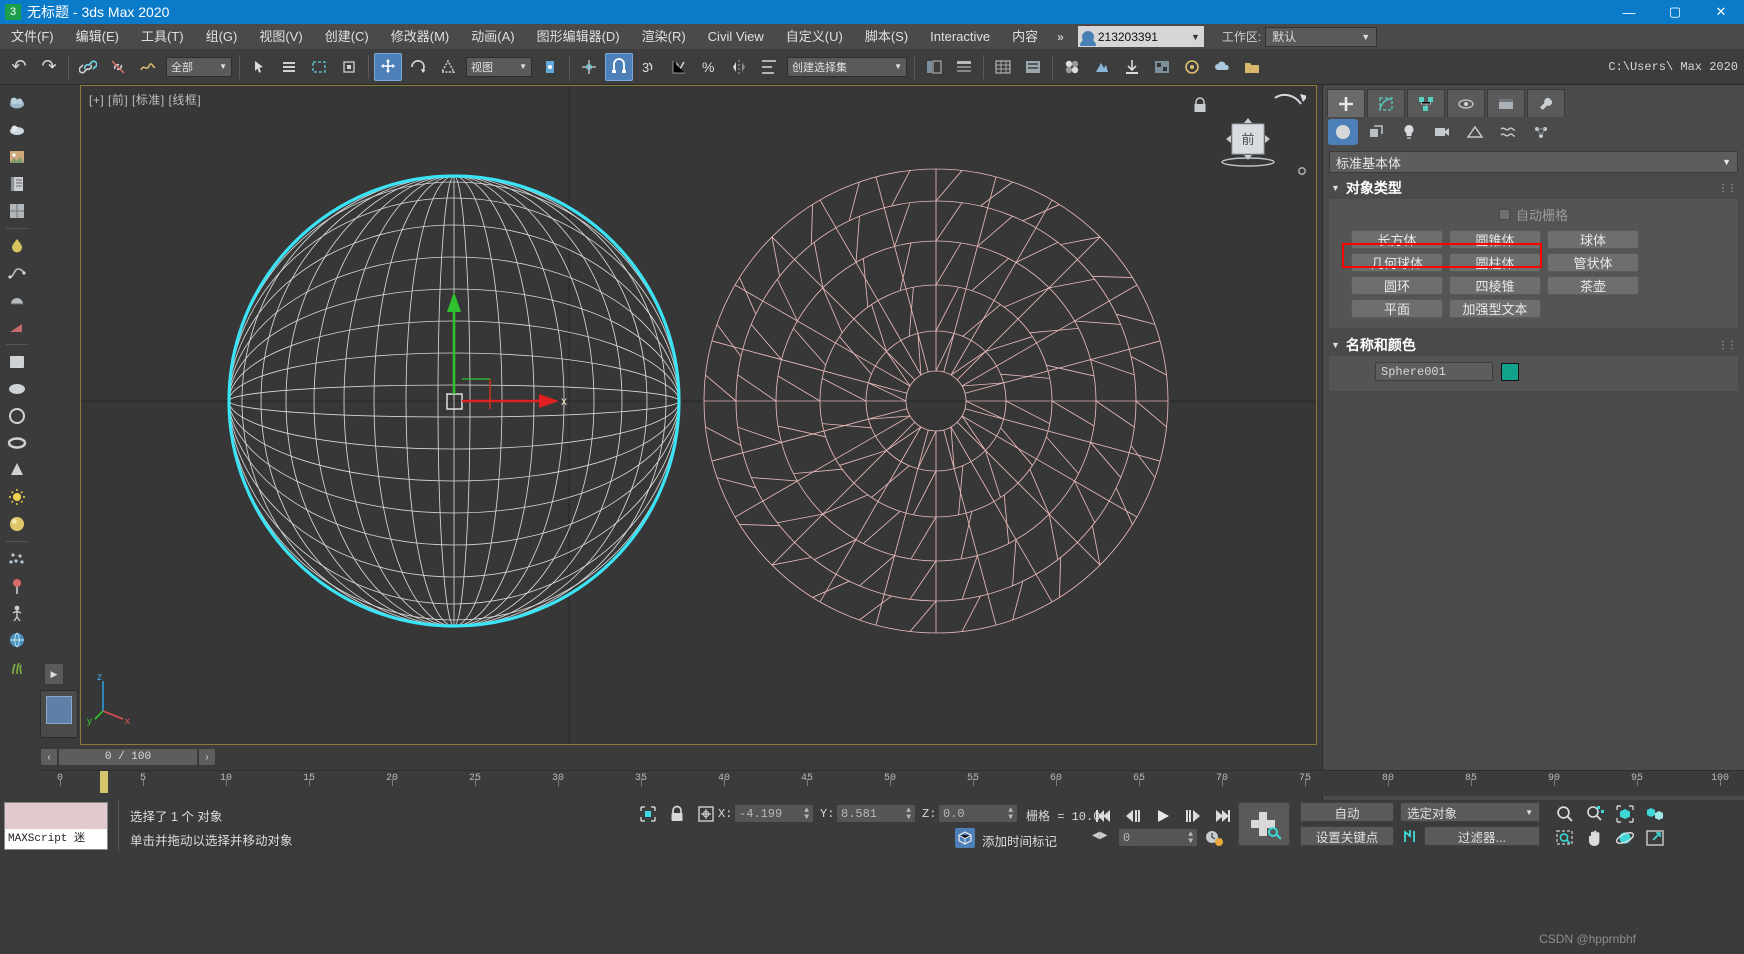 This screenshot has width=1744, height=954. Describe the element at coordinates (1321, 36) in the screenshot. I see `workspace-dropdown: 默认 ▼` at that location.